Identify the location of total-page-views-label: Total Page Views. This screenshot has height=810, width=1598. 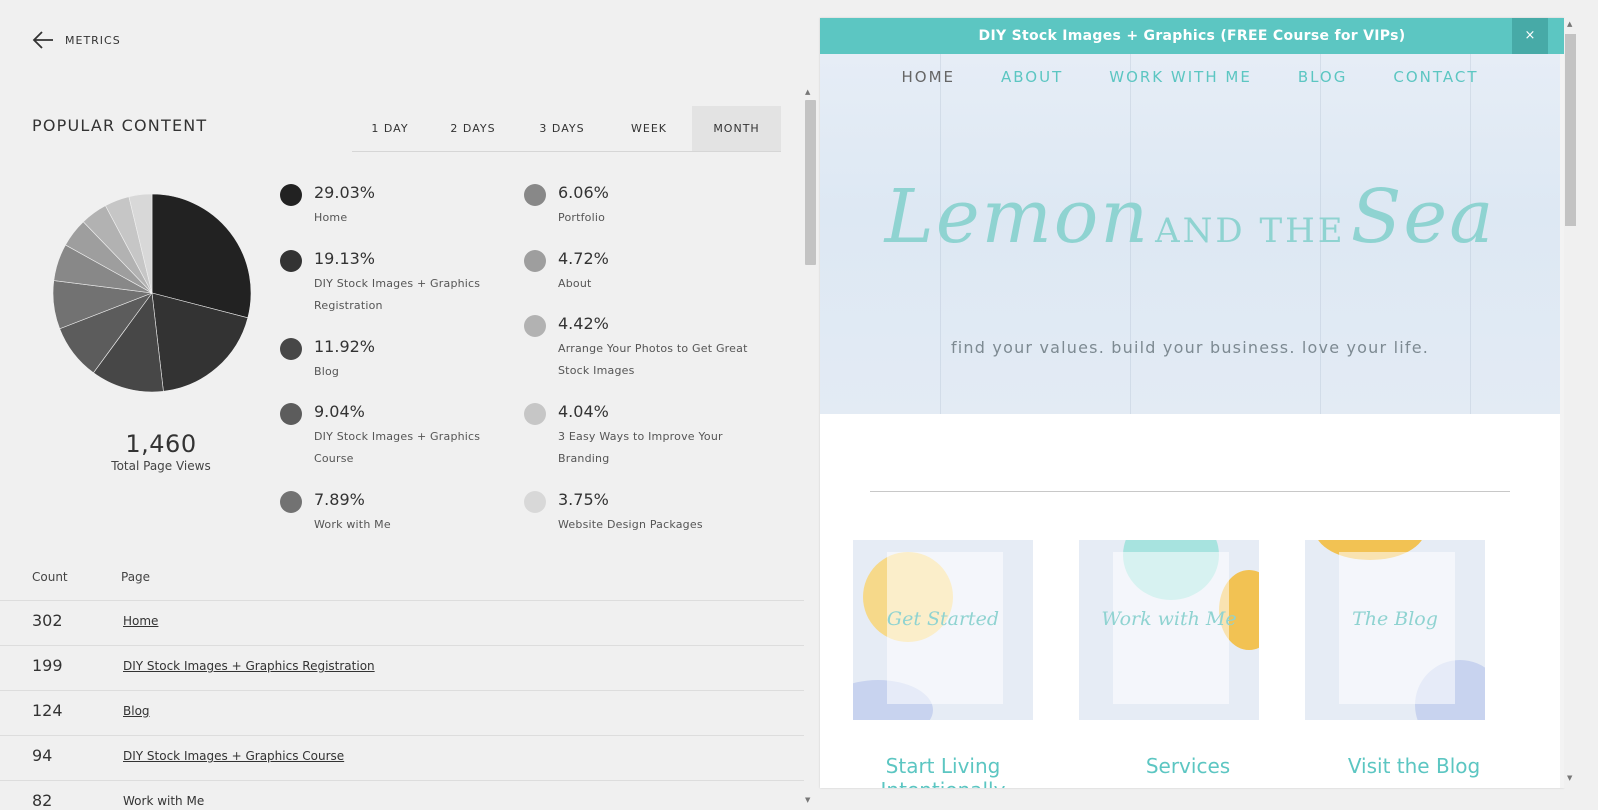
(161, 466).